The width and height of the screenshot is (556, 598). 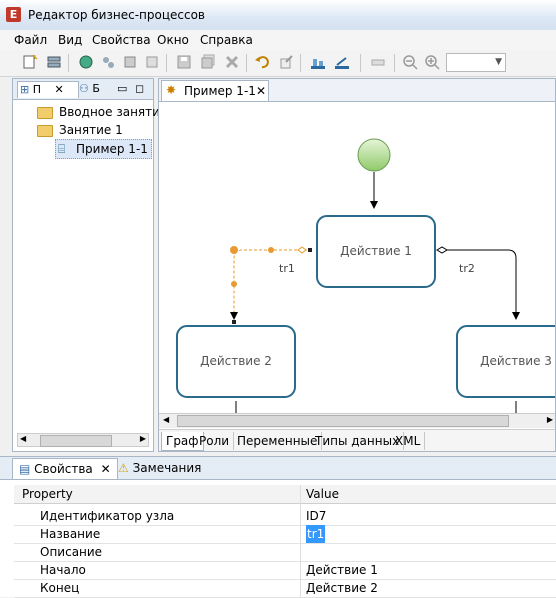 I want to click on process-file-icon: ✸, so click(x=171, y=90).